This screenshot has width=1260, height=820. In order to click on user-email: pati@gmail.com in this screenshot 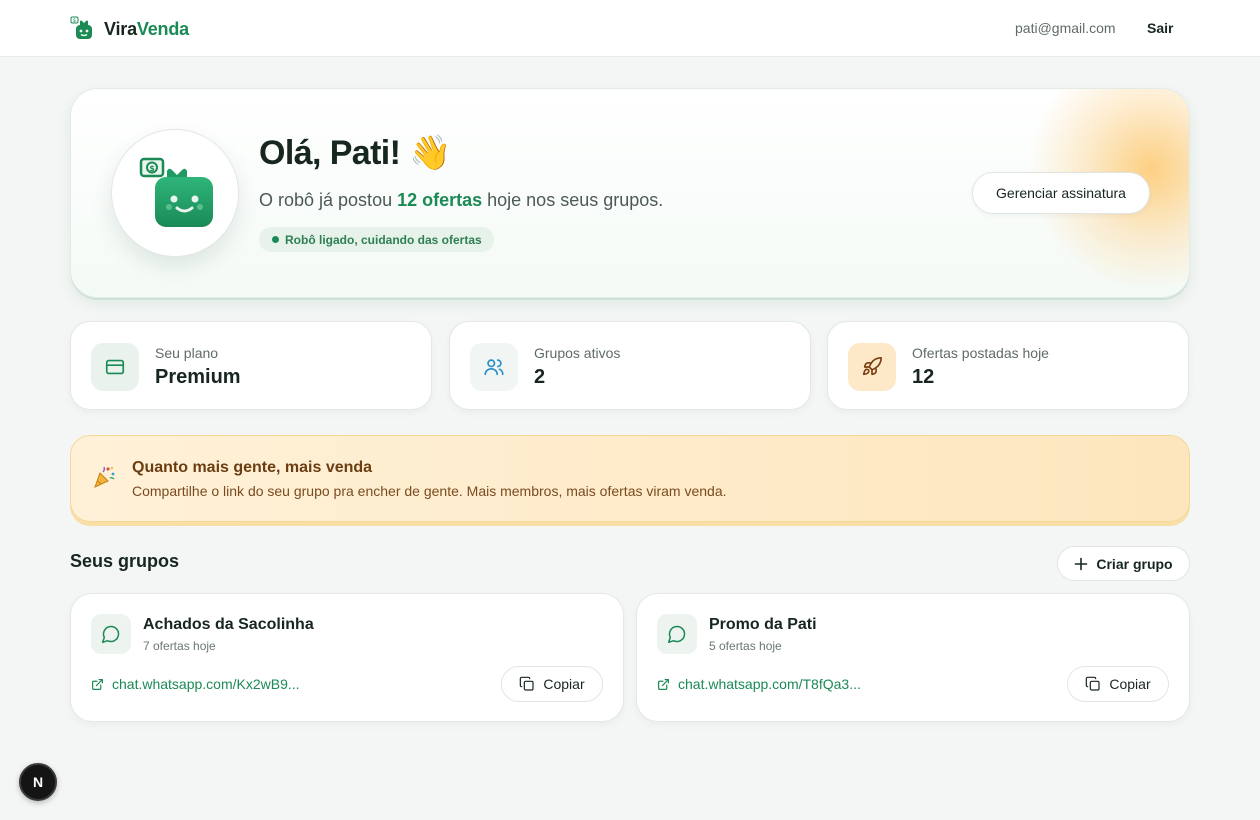, I will do `click(1065, 28)`.